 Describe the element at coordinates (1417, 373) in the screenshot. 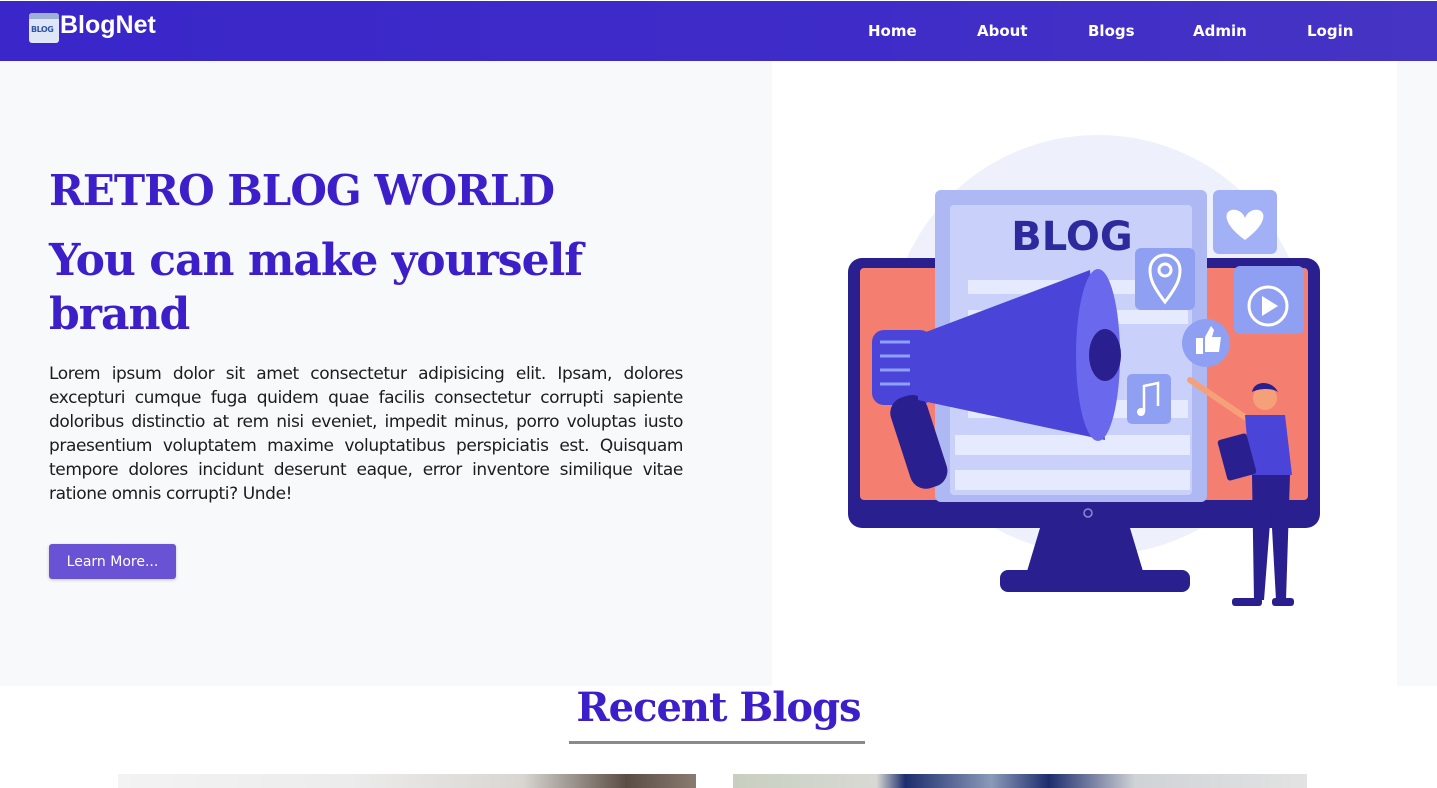

I see `hero-edge-strip` at that location.